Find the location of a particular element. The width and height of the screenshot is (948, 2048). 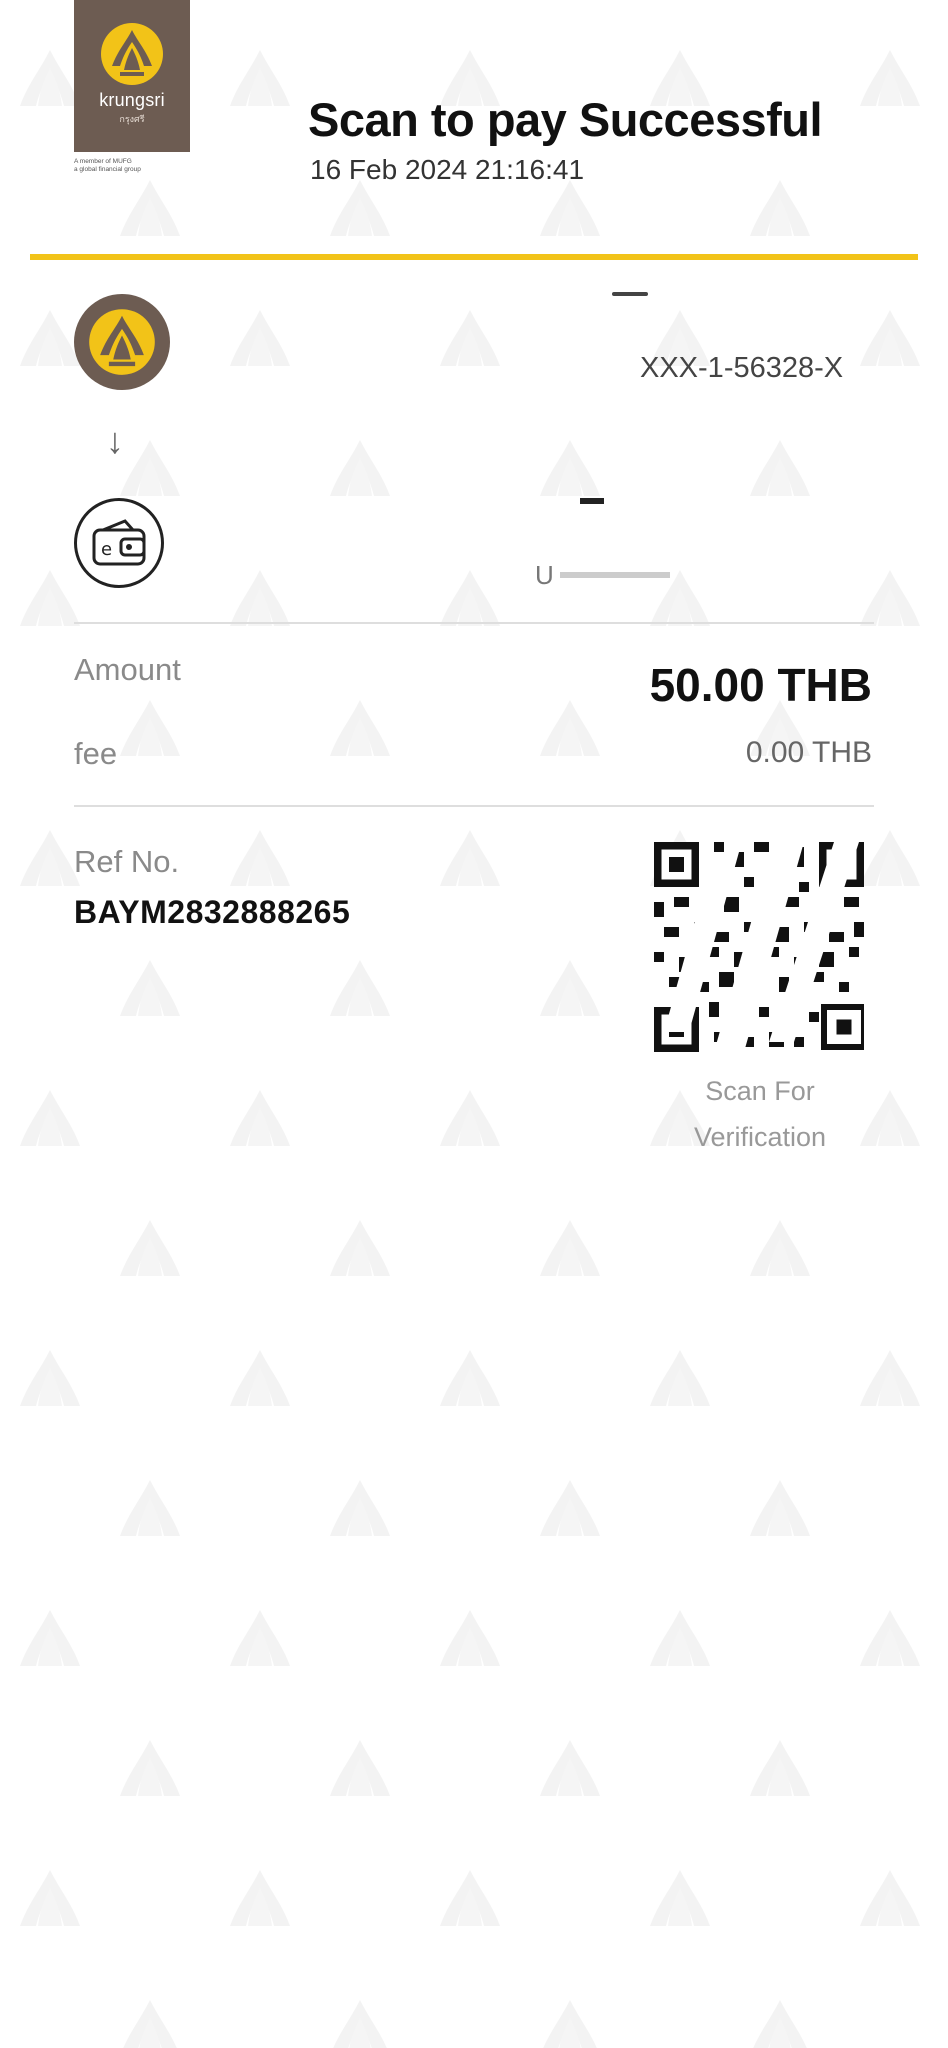

page-title: Scan to pay Successful is located at coordinates (565, 119).